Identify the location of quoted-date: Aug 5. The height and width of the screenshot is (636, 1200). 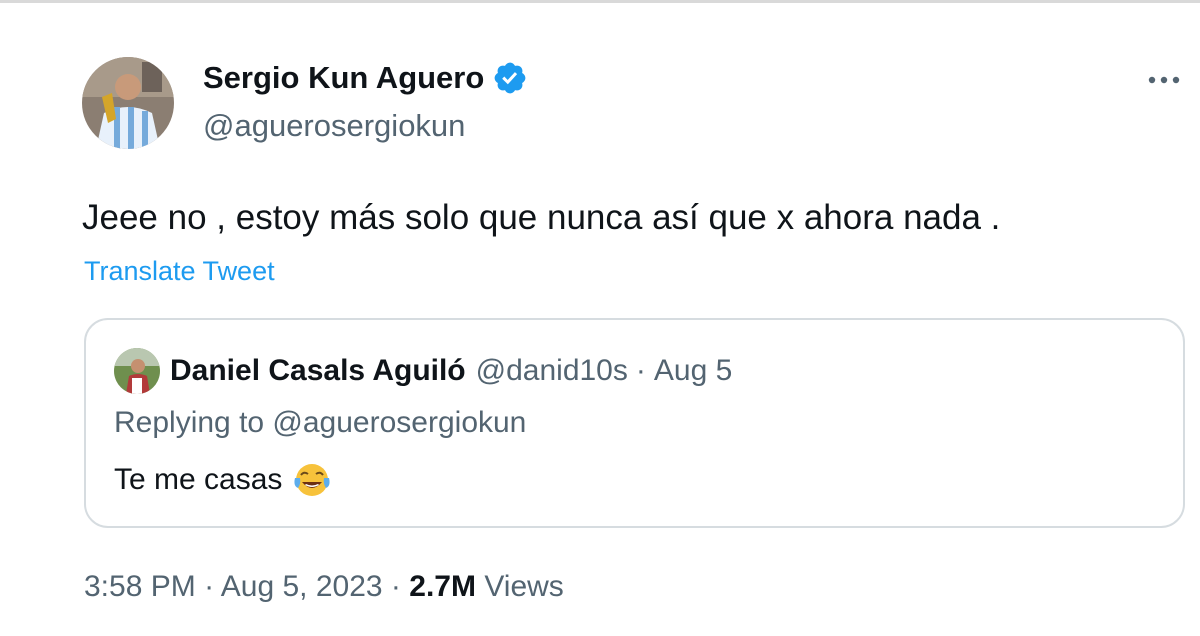
(693, 370).